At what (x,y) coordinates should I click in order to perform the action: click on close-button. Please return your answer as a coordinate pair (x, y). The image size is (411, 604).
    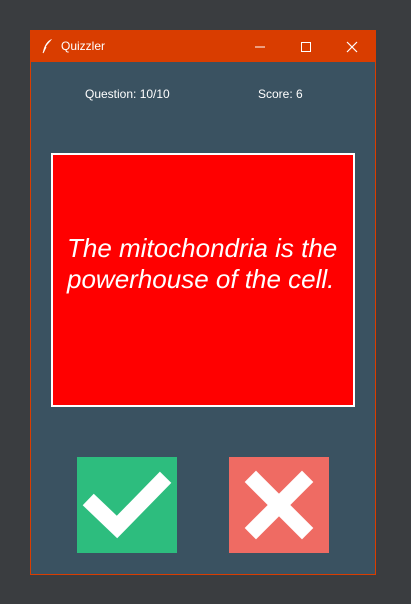
    Looking at the image, I should click on (352, 46).